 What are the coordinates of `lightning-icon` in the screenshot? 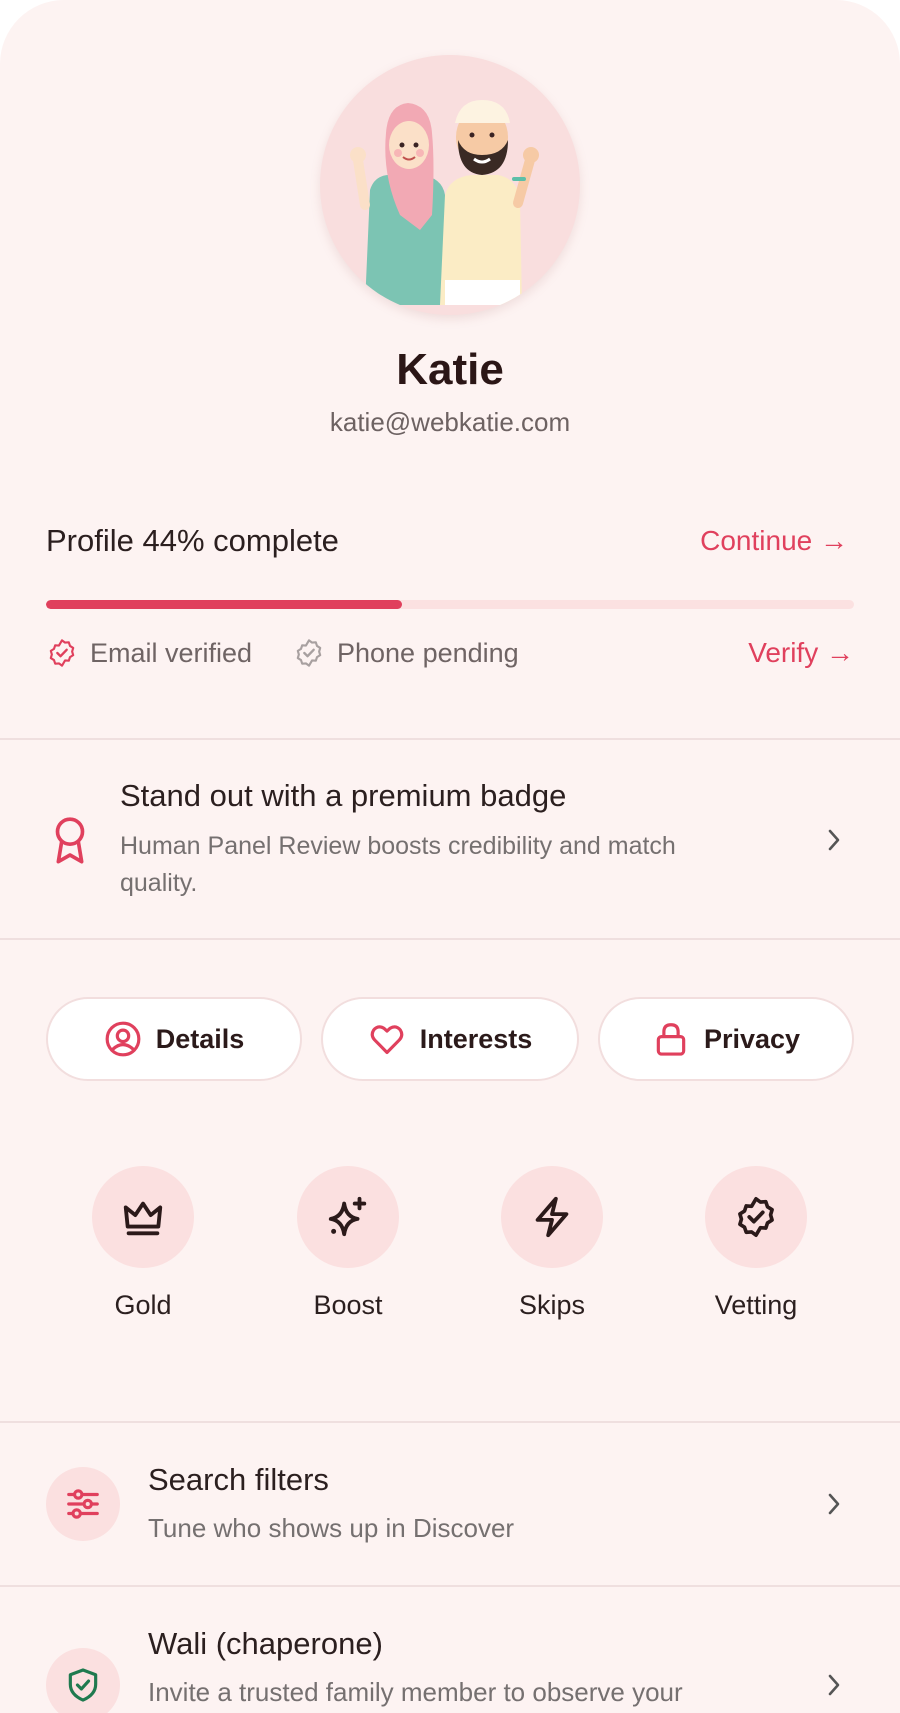 It's located at (552, 1217).